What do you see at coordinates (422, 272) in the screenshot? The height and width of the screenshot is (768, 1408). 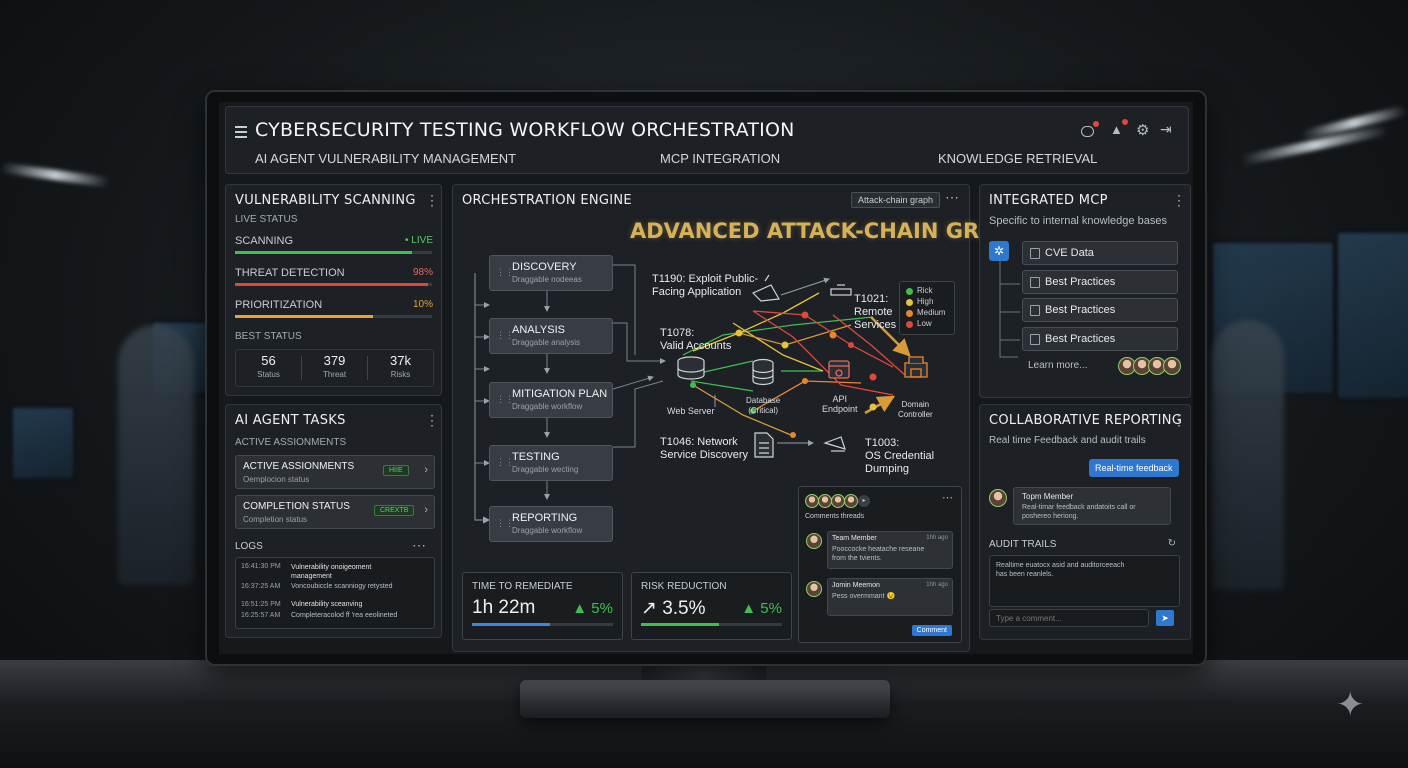 I see `threat-detection-value: 98%` at bounding box center [422, 272].